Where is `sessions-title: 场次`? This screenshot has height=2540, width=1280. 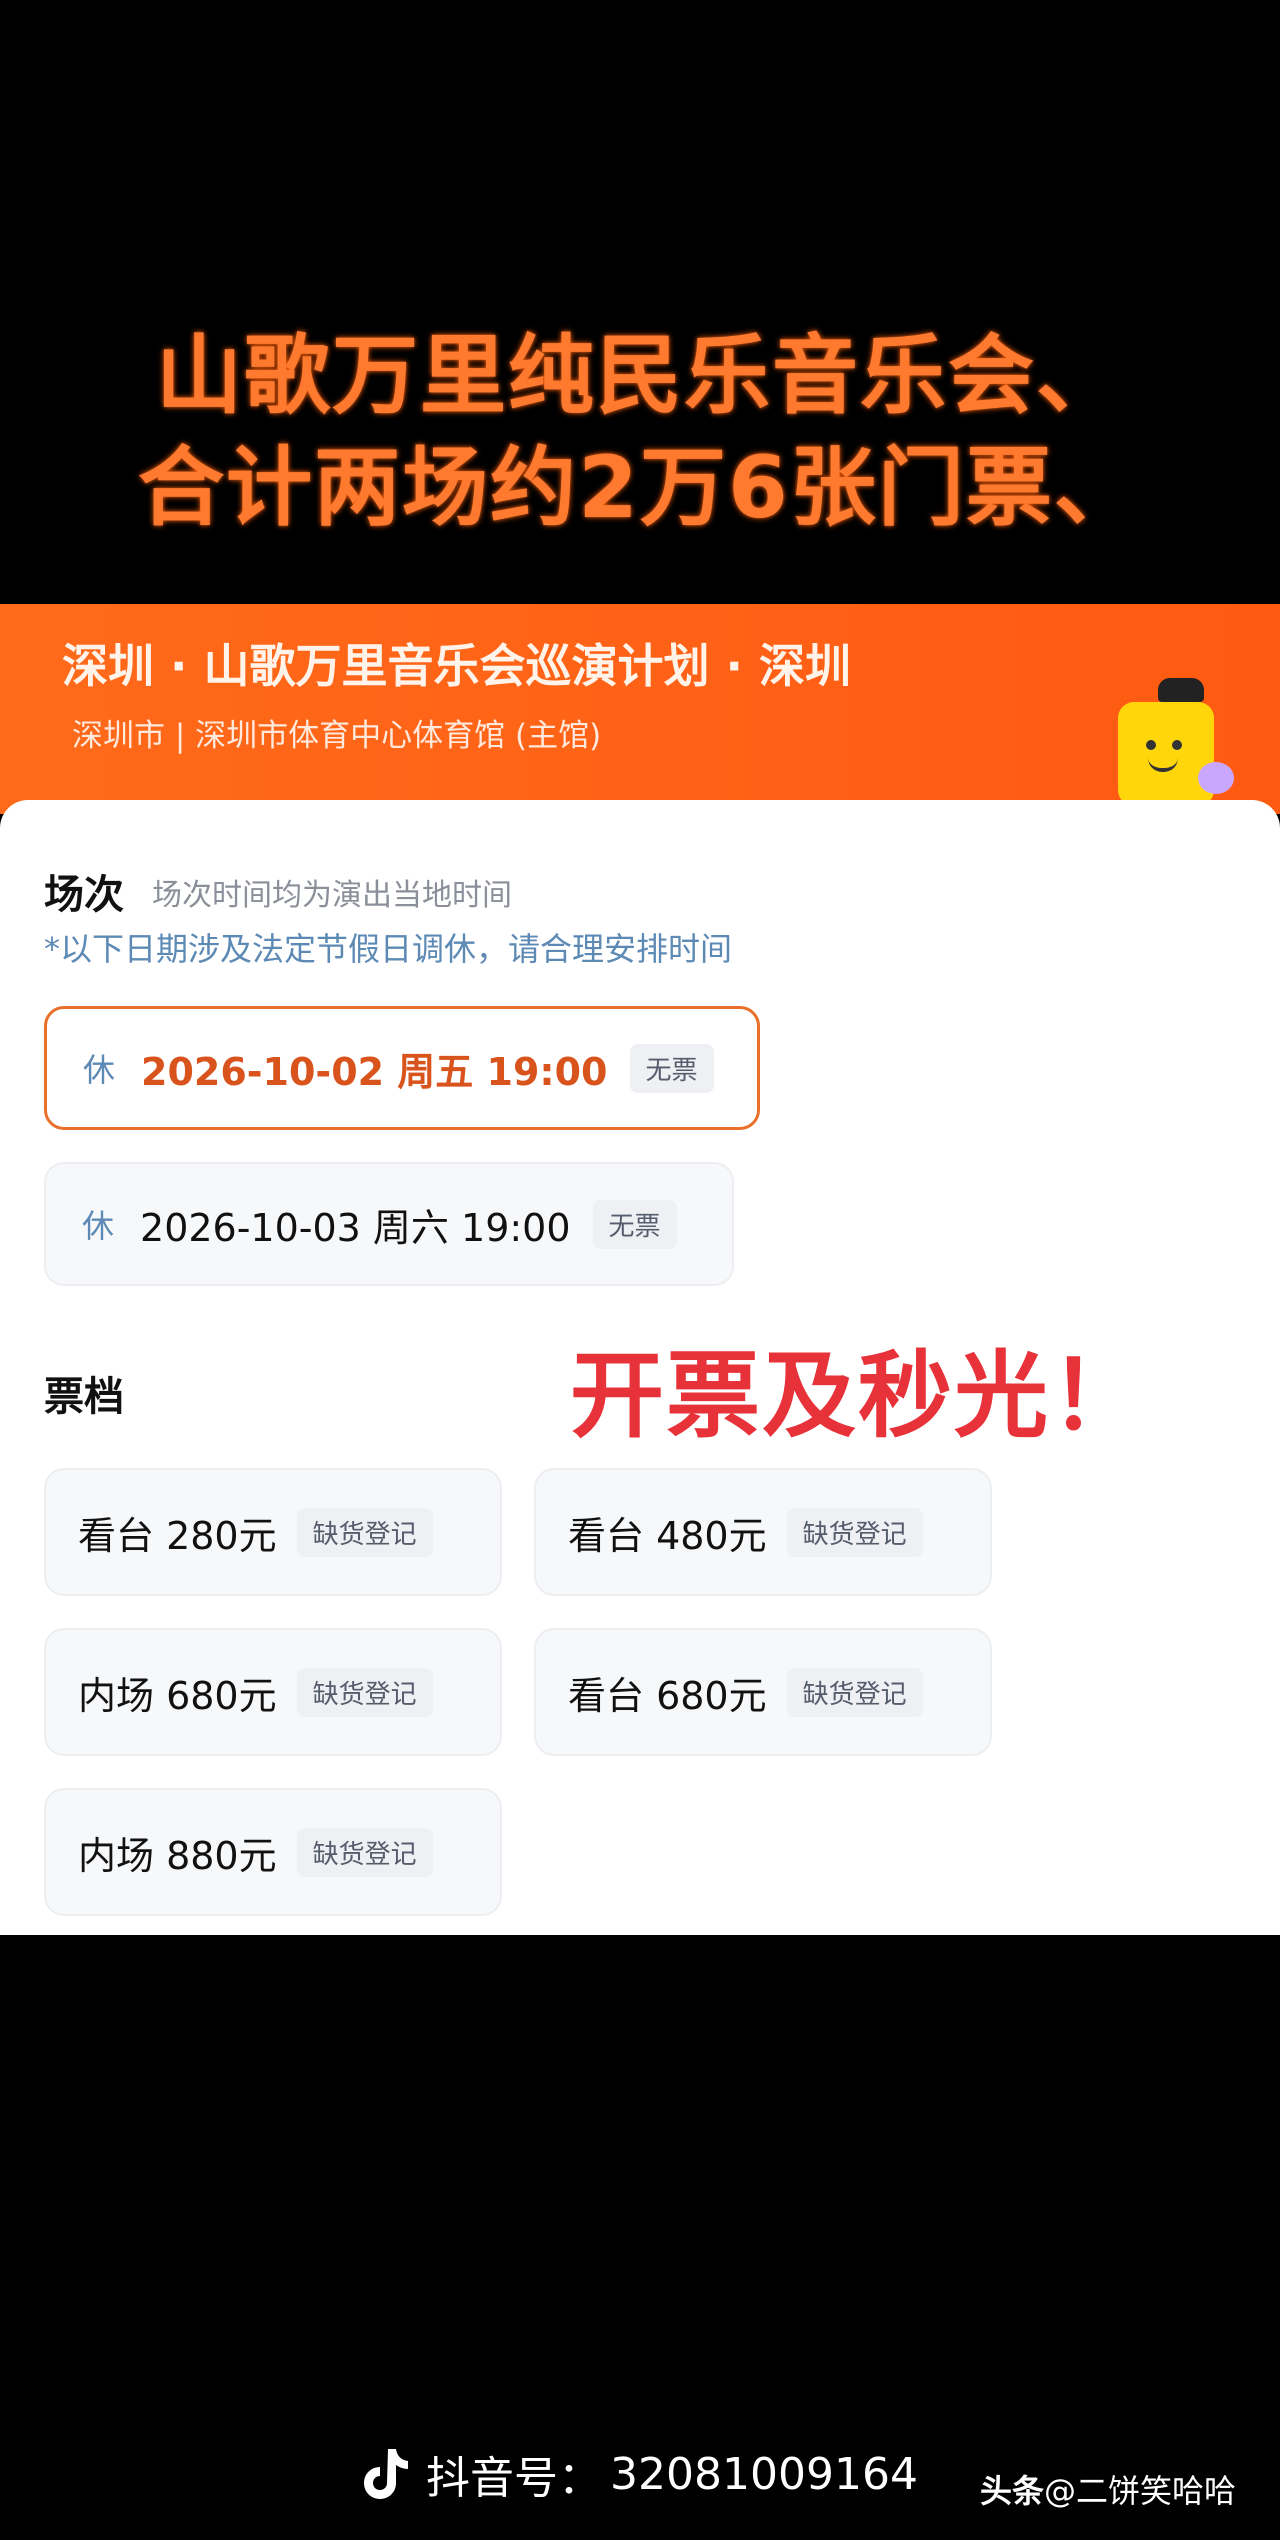 sessions-title: 场次 is located at coordinates (84, 895).